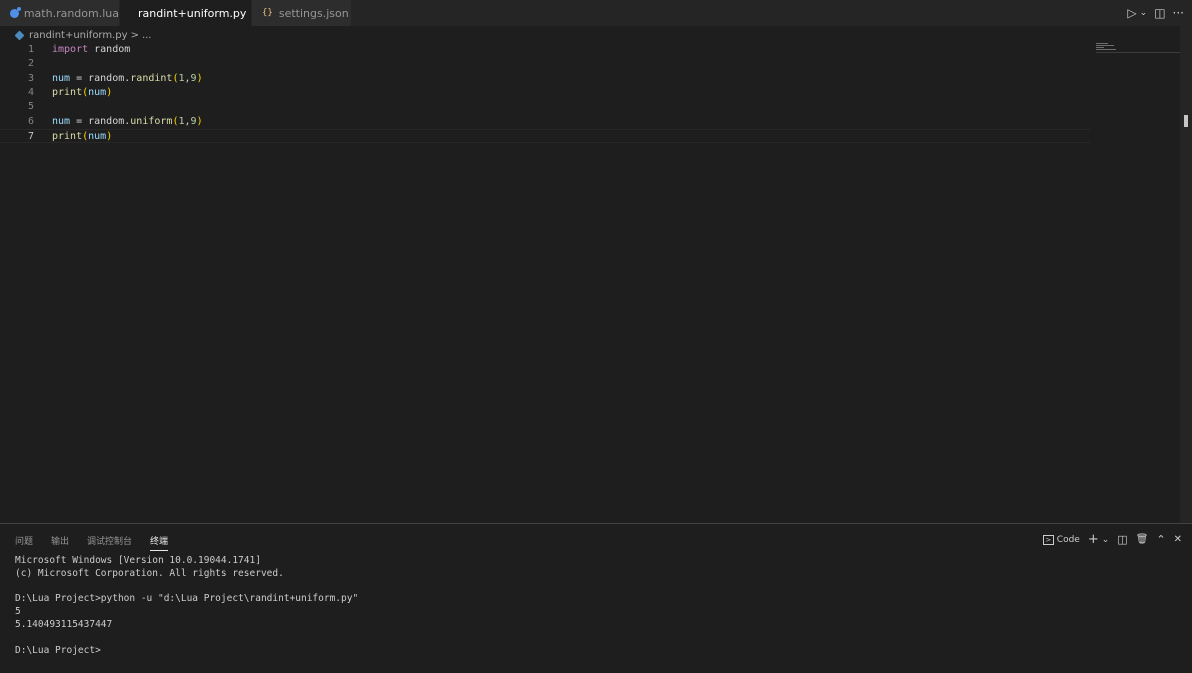 This screenshot has height=673, width=1192. I want to click on terminal-line: 5, so click(18, 612).